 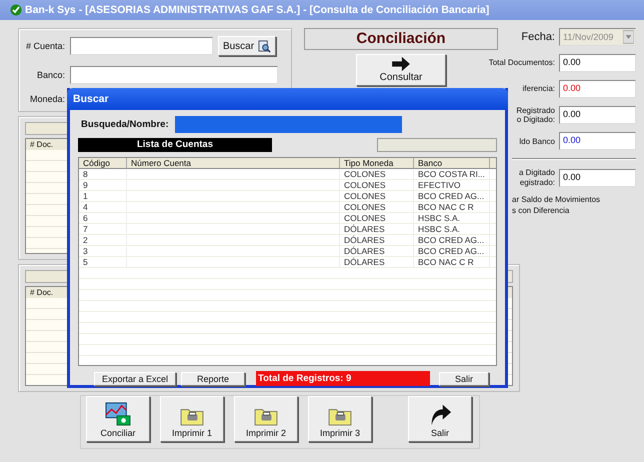 I want to click on check-icon, so click(x=16, y=10).